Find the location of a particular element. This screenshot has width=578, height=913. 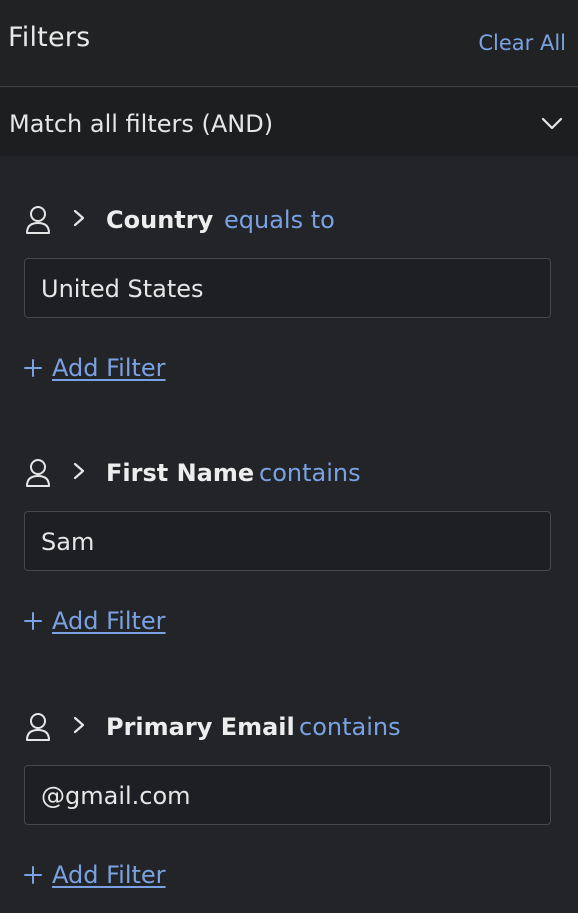

chevron-down-icon is located at coordinates (552, 123).